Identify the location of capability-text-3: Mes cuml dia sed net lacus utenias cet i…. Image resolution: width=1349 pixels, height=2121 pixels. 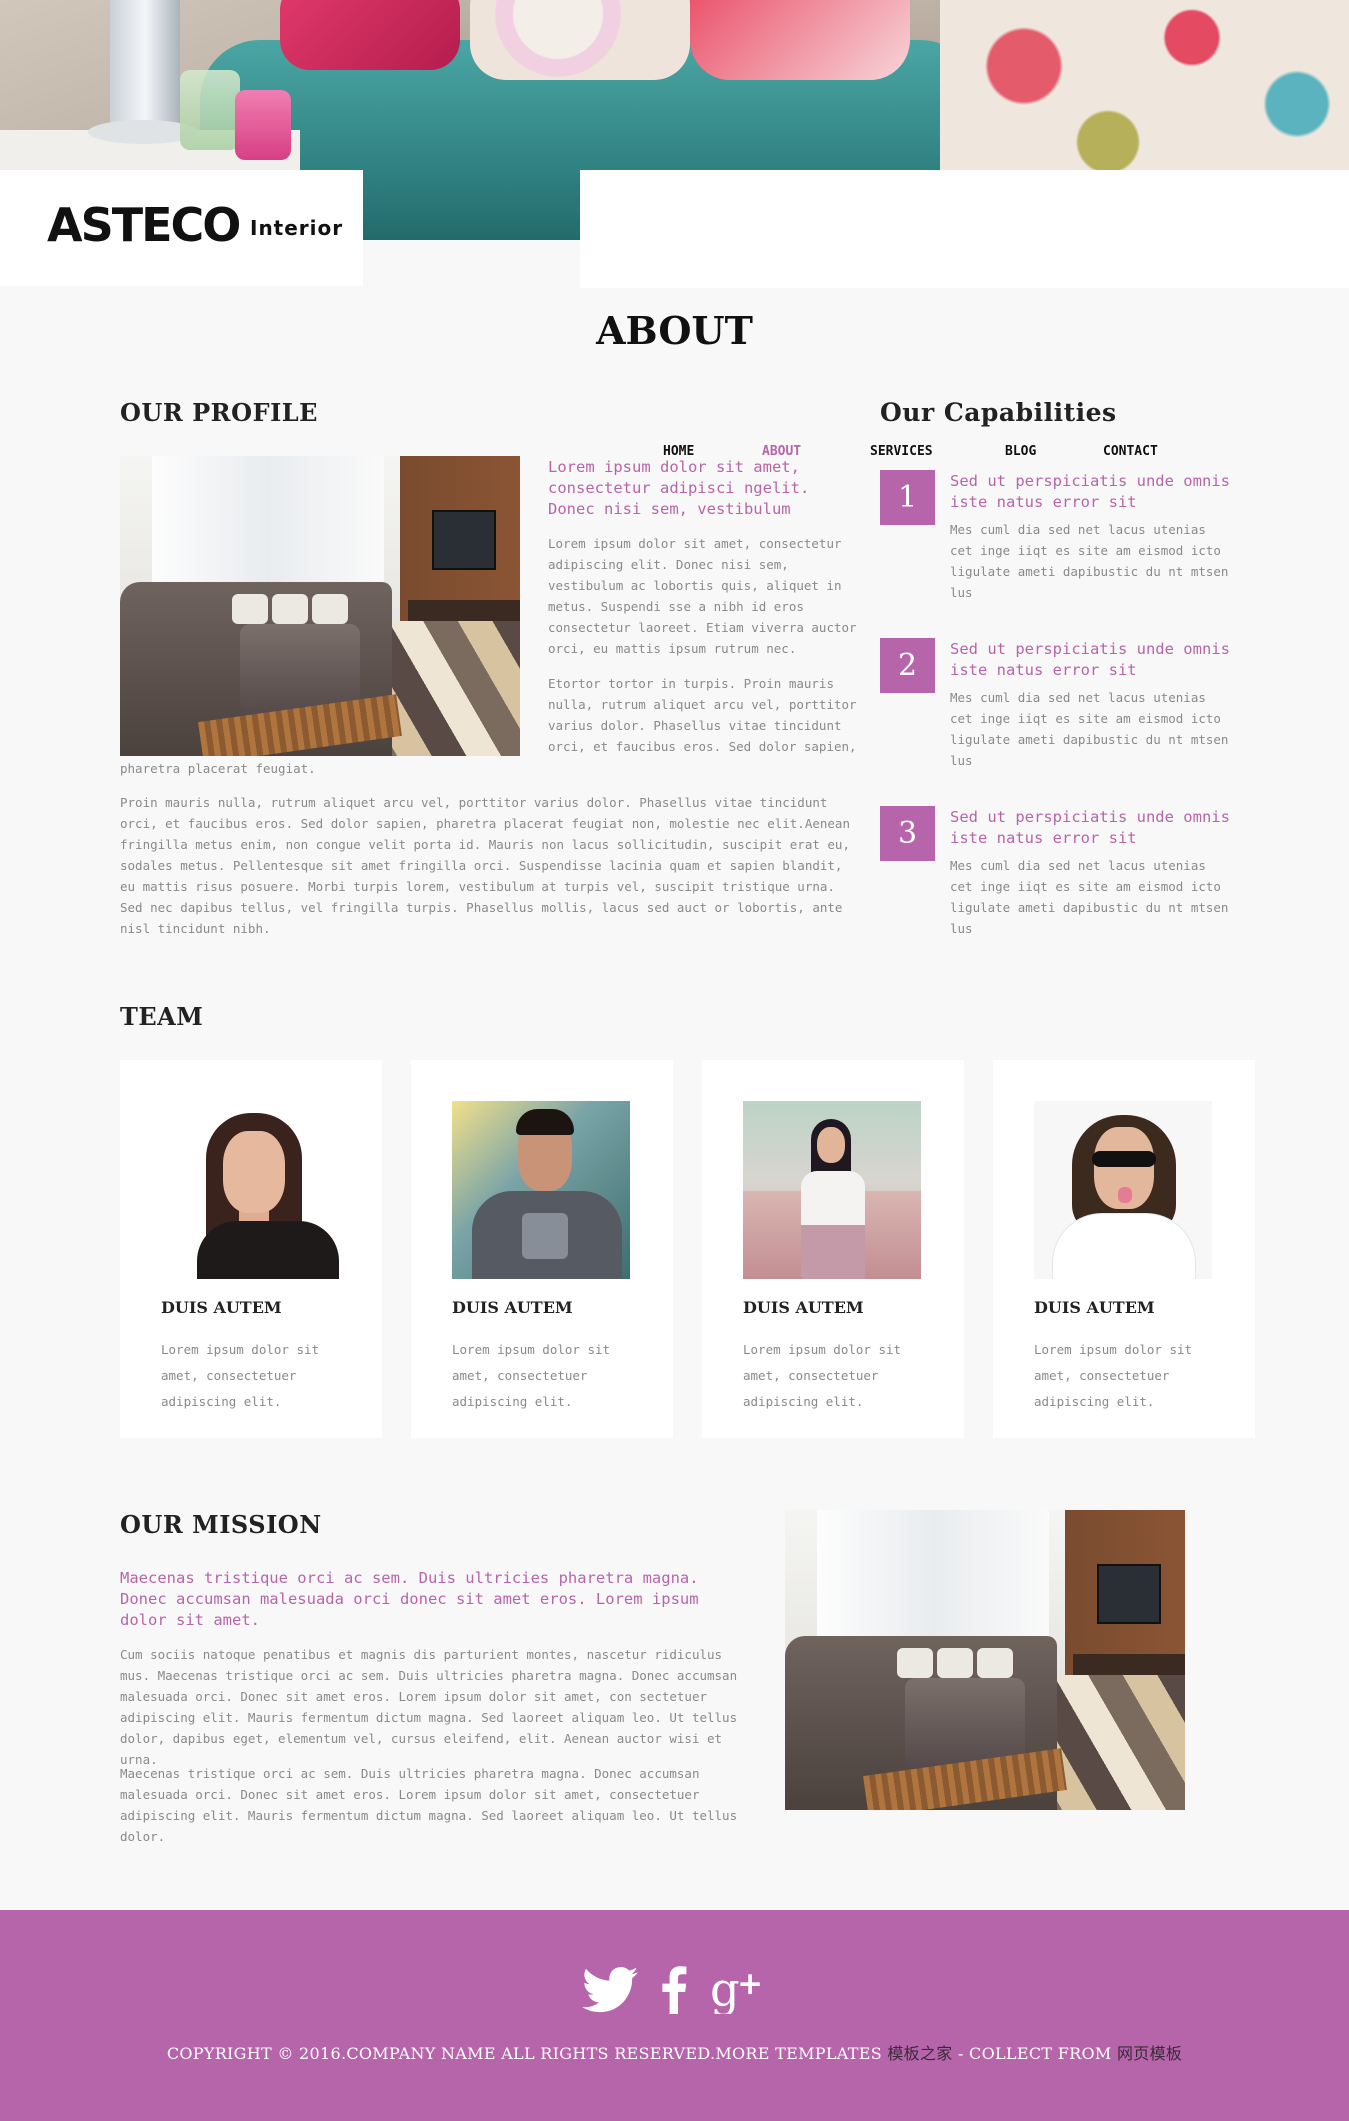
(1089, 897).